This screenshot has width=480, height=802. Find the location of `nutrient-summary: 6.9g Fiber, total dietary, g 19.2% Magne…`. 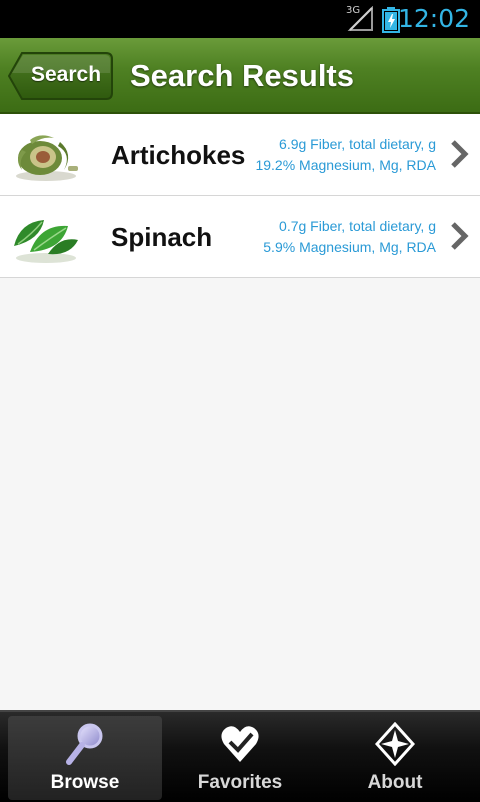

nutrient-summary: 6.9g Fiber, total dietary, g 19.2% Magne… is located at coordinates (336, 155).